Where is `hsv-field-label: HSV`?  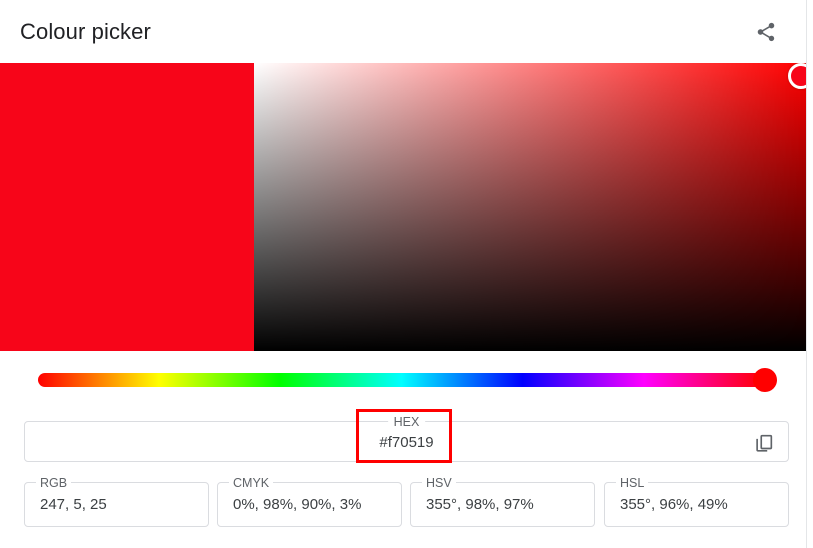
hsv-field-label: HSV is located at coordinates (439, 483).